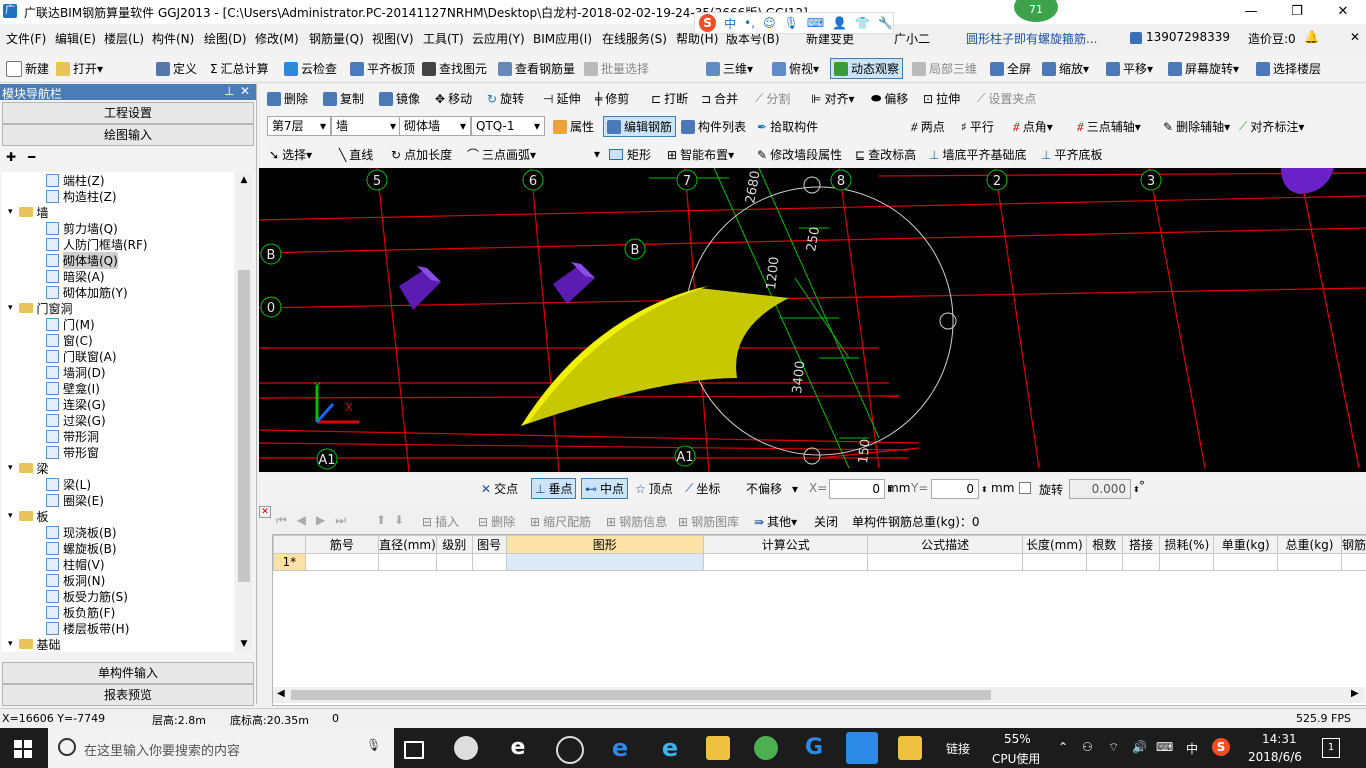 The height and width of the screenshot is (768, 1366). I want to click on grid-delete-button: ⊟ 删除, so click(496, 521).